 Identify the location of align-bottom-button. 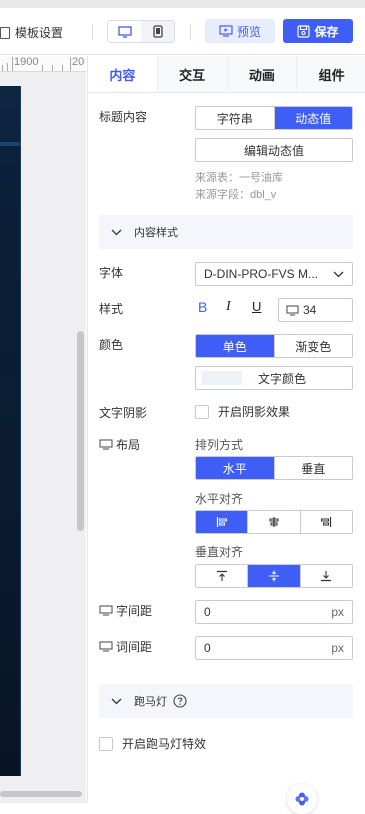
(326, 576).